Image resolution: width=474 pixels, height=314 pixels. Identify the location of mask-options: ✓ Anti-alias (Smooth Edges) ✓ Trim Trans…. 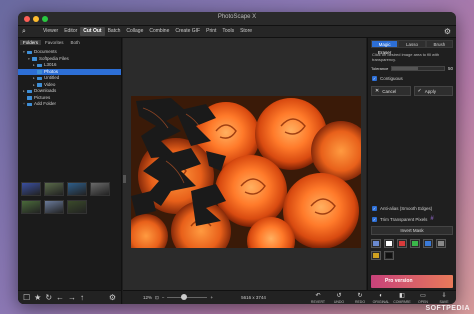
(412, 233).